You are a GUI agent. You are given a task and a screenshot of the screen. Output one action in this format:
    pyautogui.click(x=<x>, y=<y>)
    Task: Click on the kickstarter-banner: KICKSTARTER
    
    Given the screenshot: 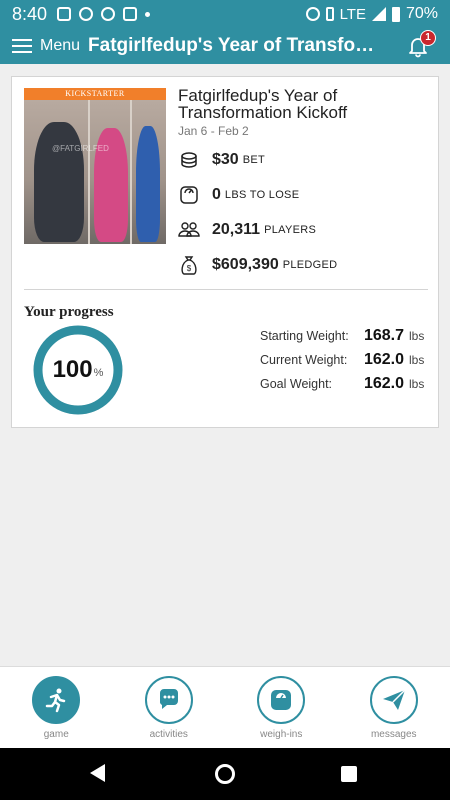 What is the action you would take?
    pyautogui.click(x=95, y=94)
    